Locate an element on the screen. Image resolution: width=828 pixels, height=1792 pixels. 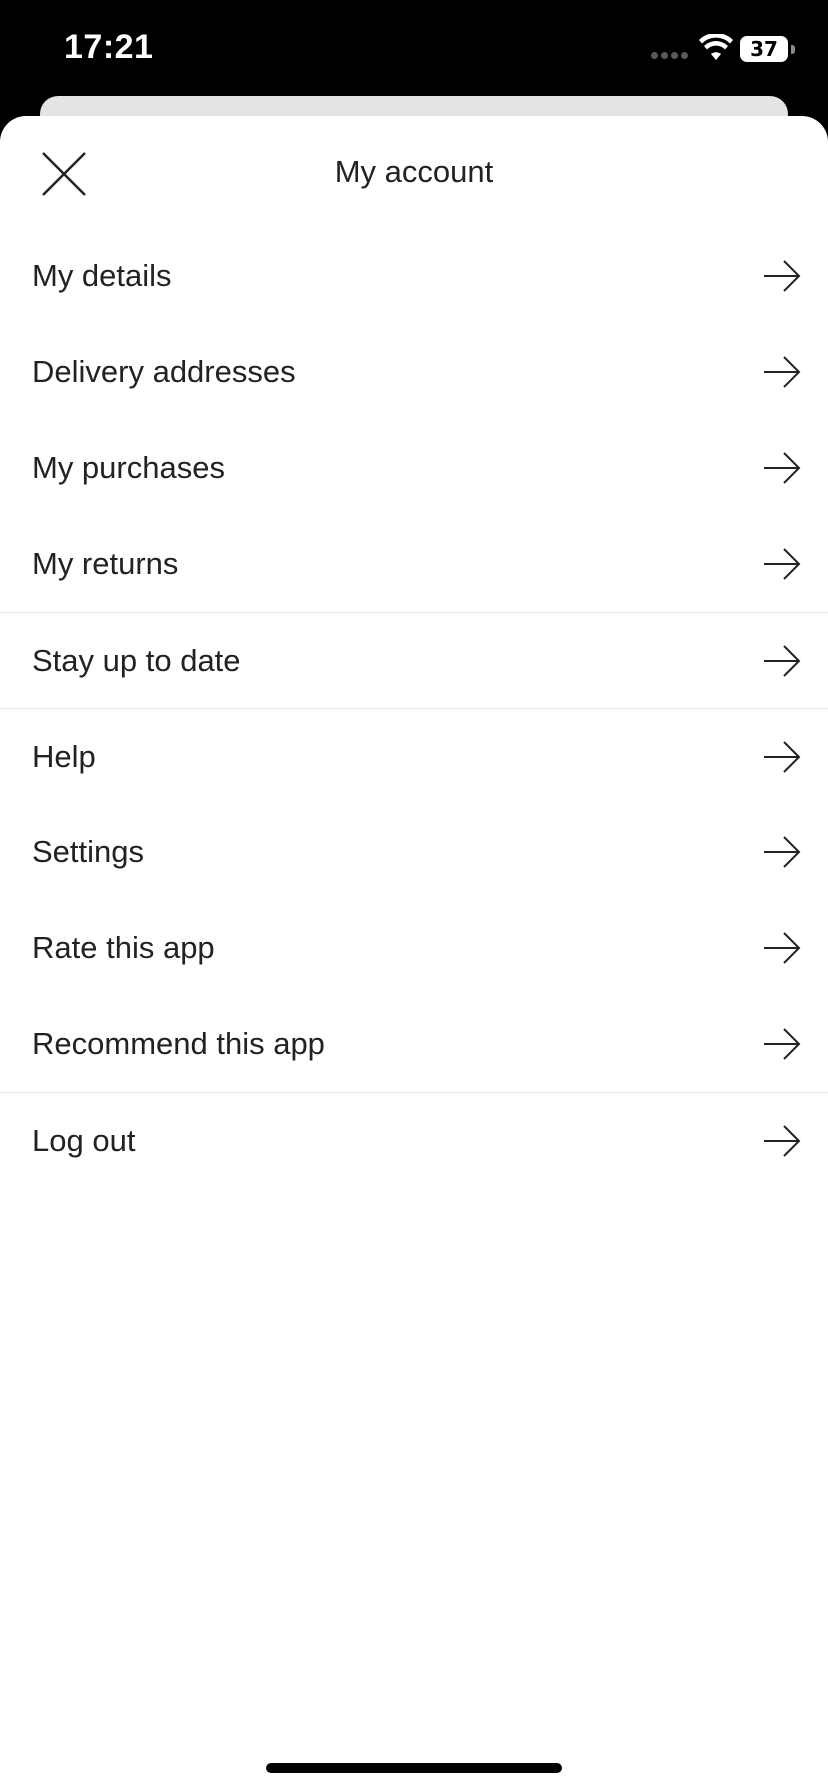
menu-item-help: Help is located at coordinates (414, 756).